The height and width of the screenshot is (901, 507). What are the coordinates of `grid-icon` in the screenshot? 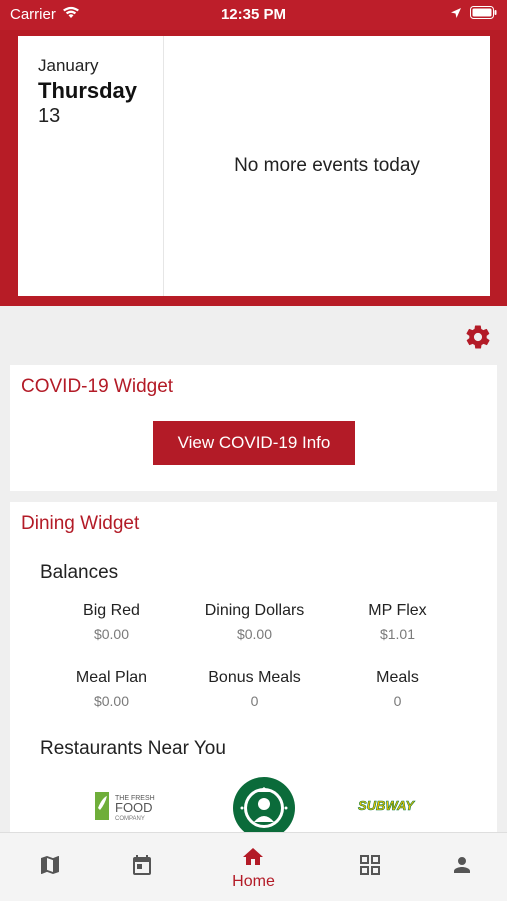 It's located at (370, 865).